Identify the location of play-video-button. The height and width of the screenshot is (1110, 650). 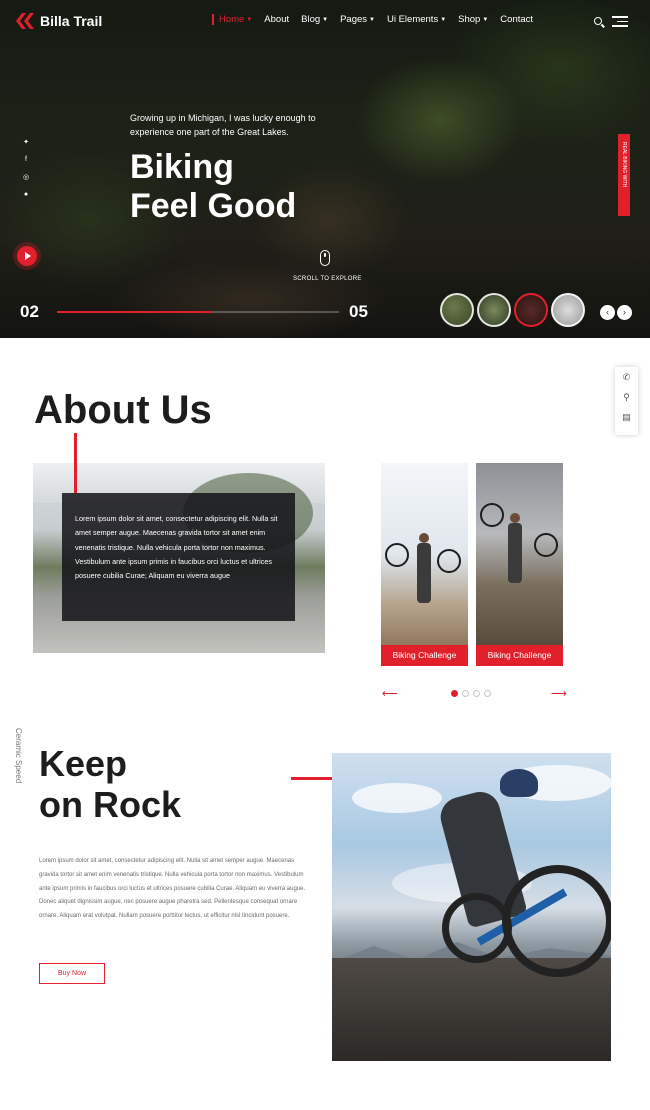
(27, 256).